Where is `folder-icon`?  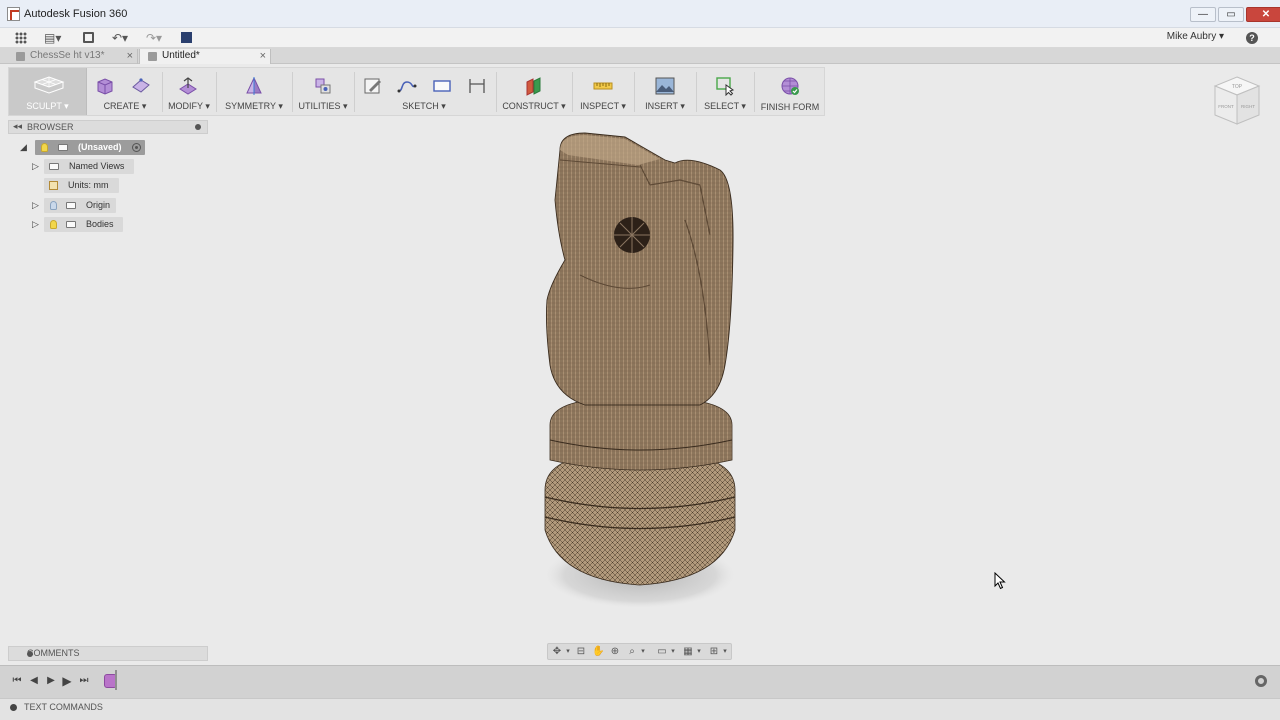
folder-icon is located at coordinates (71, 224).